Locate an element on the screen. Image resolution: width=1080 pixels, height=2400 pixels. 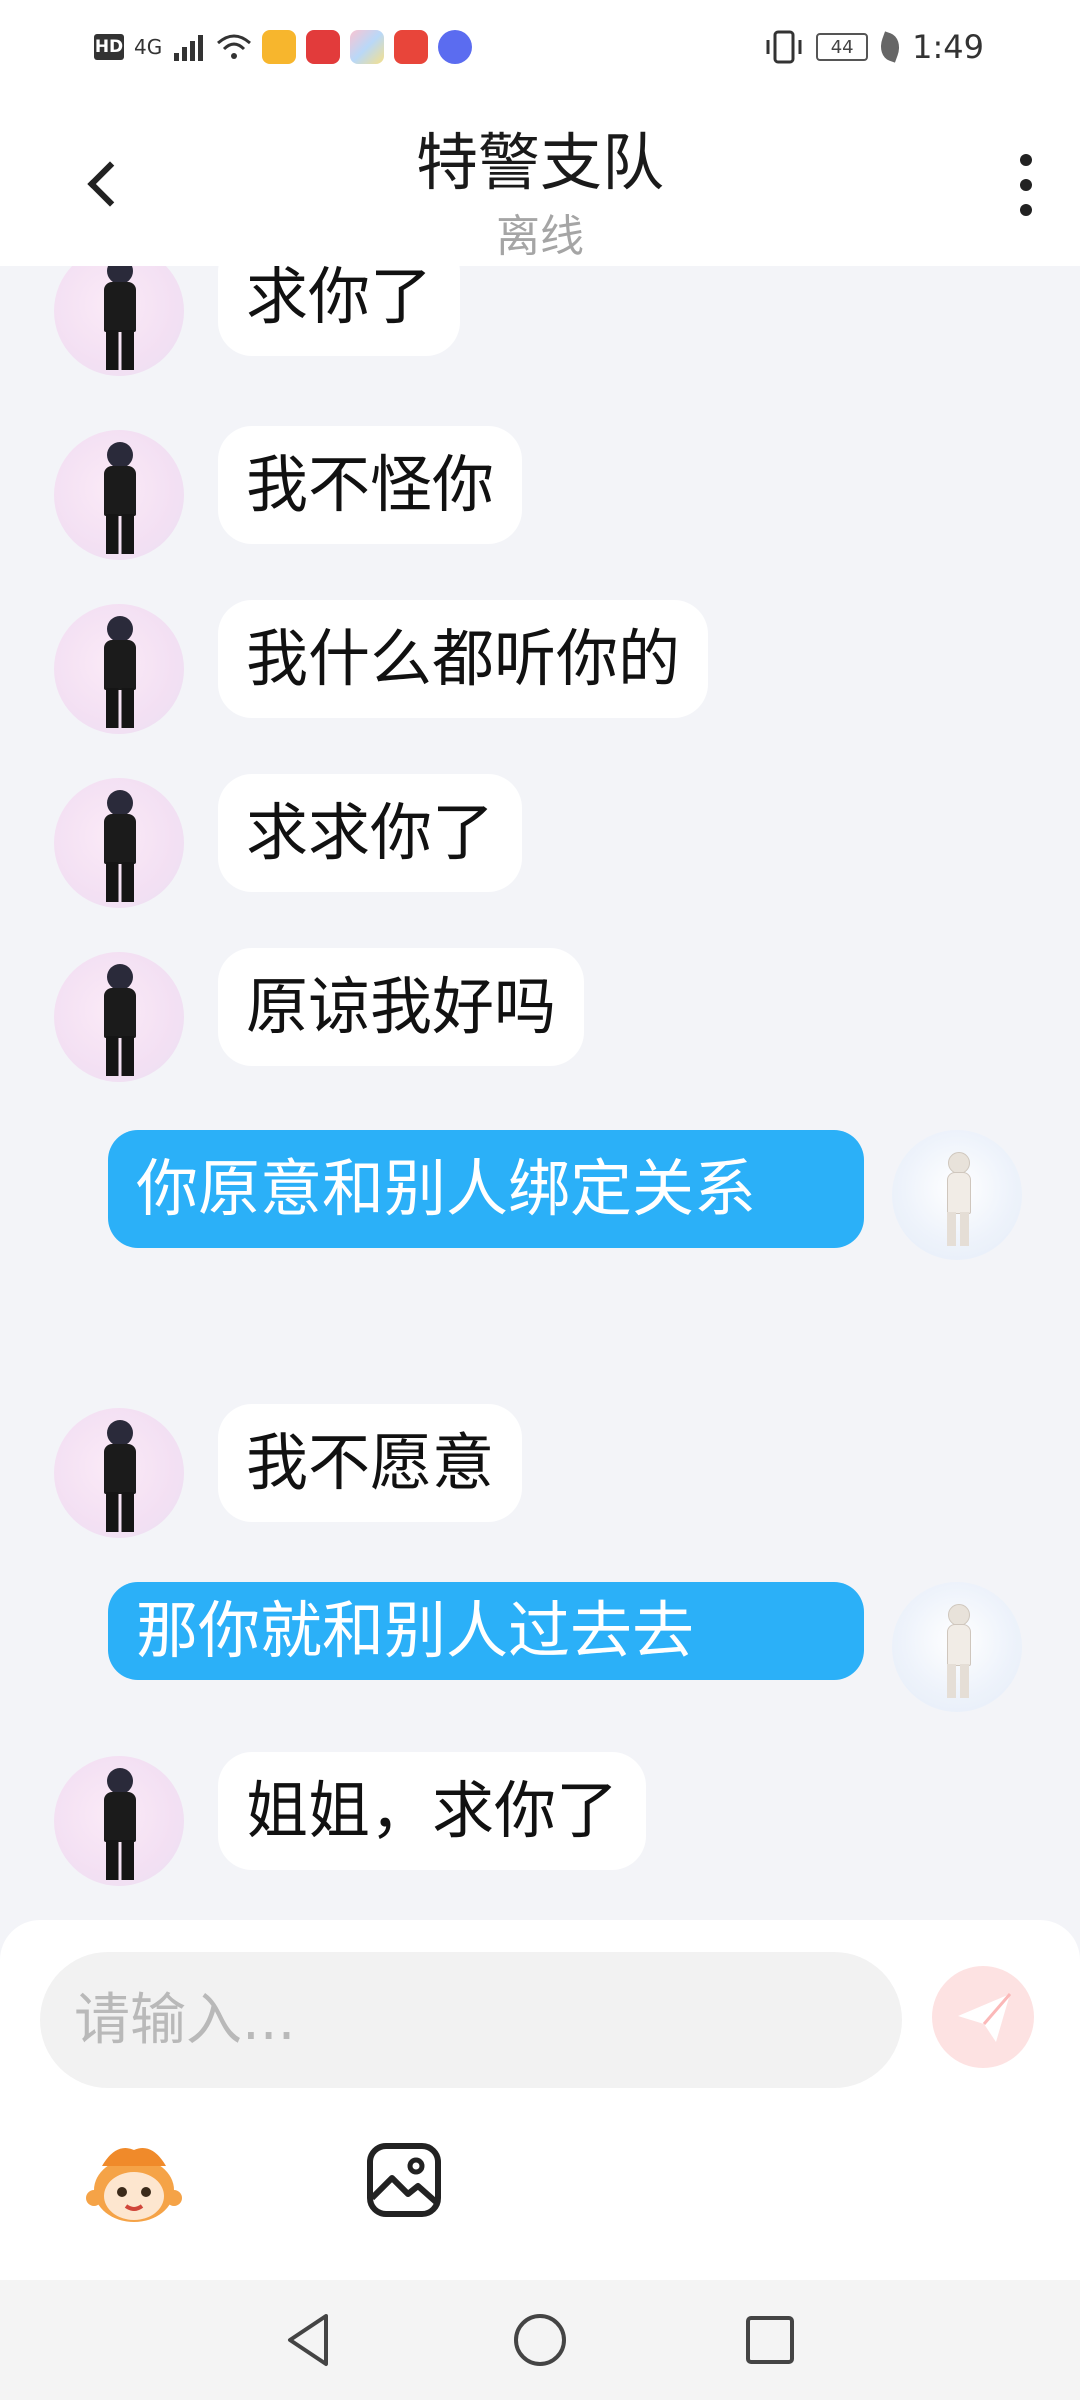
nav-home-button is located at coordinates (540, 2340).